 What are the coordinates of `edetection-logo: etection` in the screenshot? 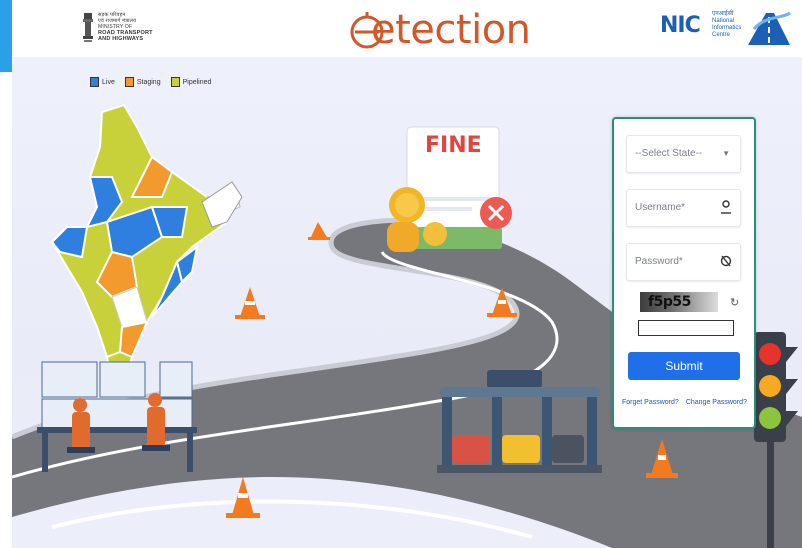 It's located at (442, 30).